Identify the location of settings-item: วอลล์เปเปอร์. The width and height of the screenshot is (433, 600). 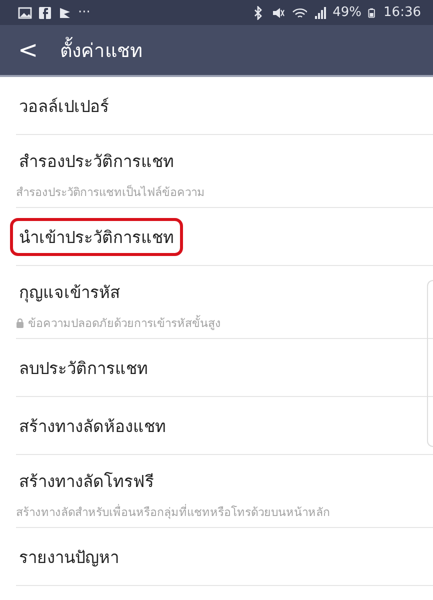
(224, 106).